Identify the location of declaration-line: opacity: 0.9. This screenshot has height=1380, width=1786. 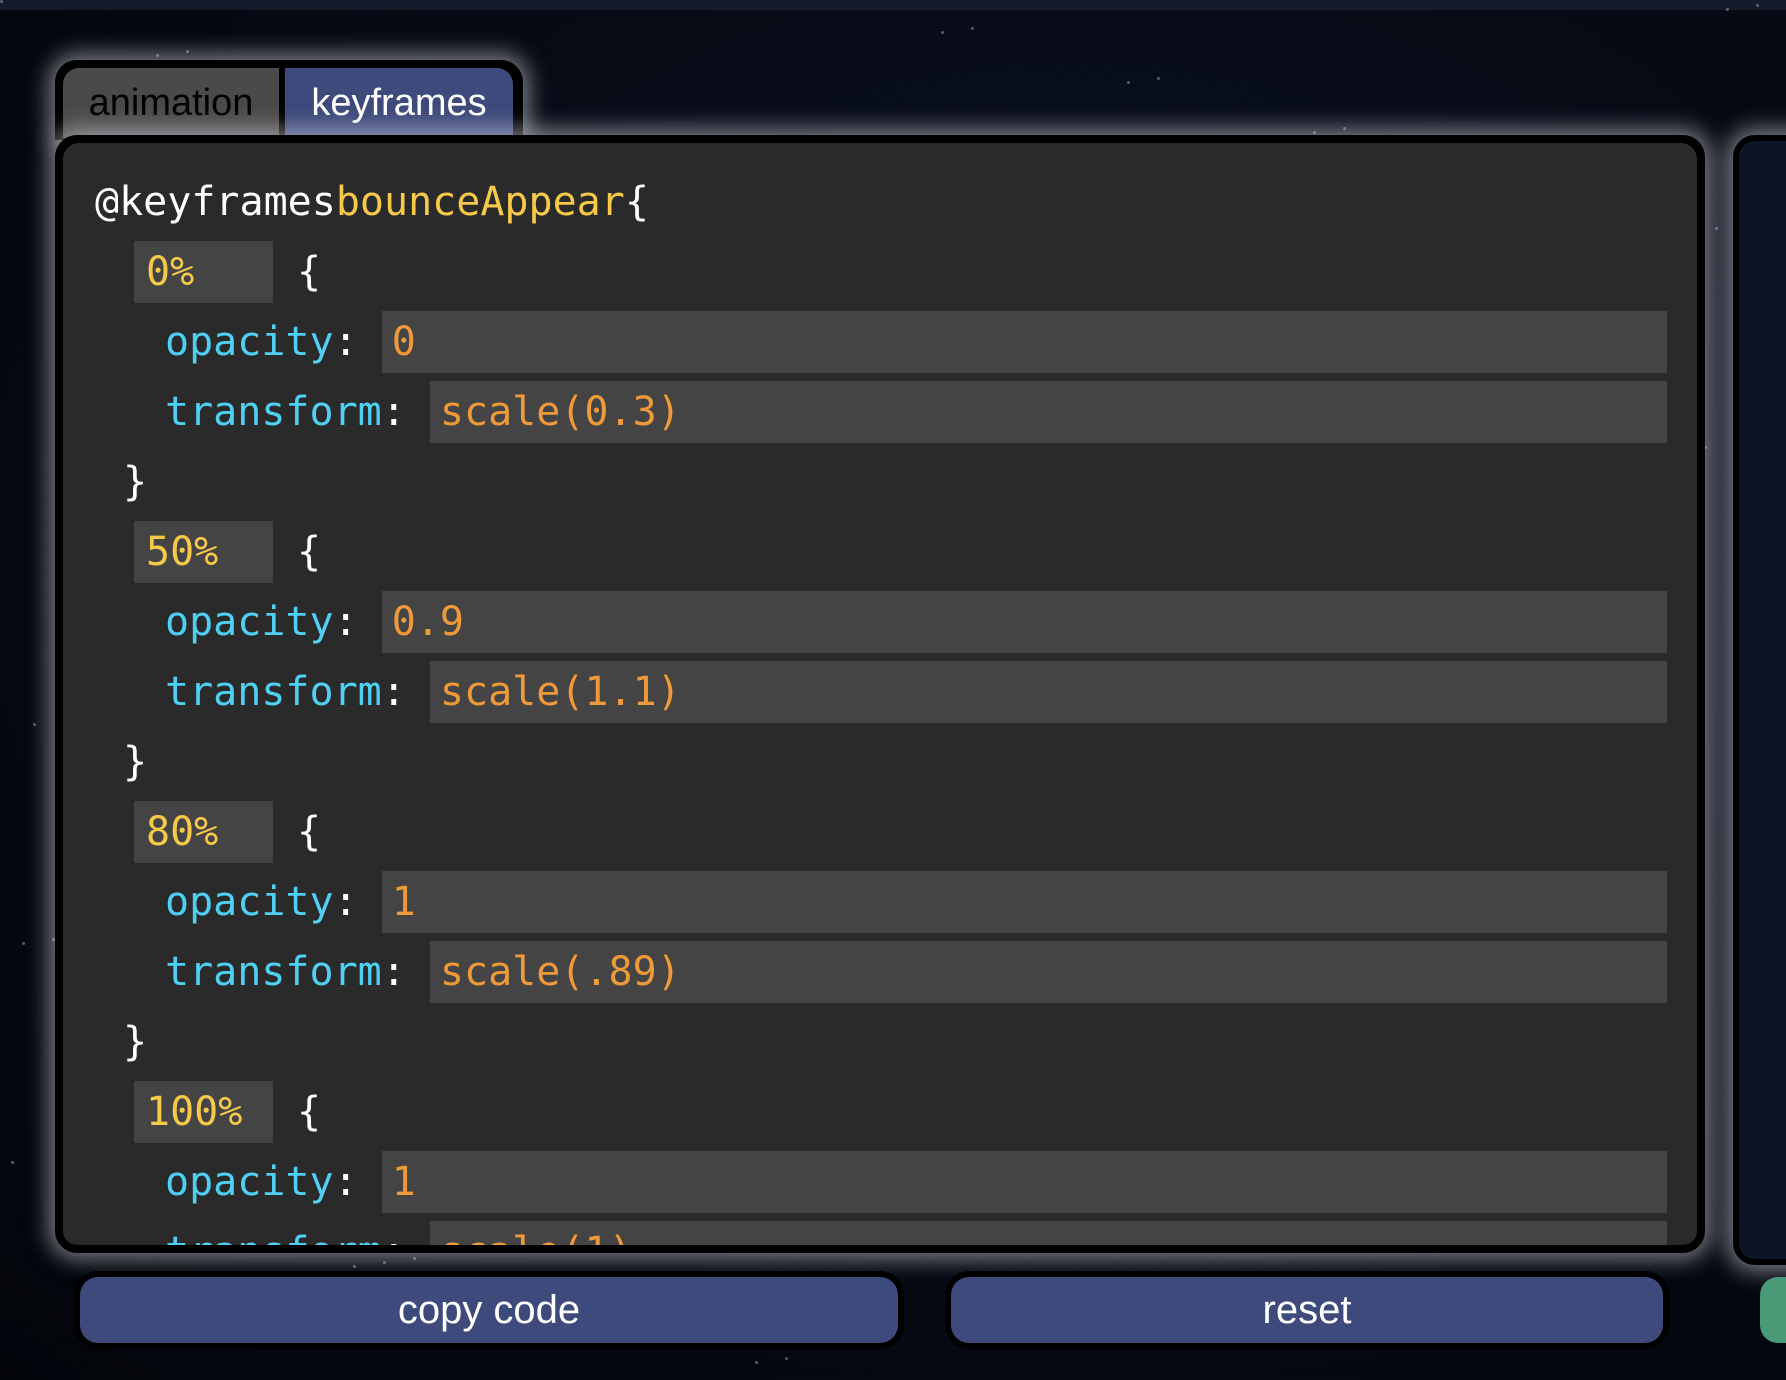
(880, 622).